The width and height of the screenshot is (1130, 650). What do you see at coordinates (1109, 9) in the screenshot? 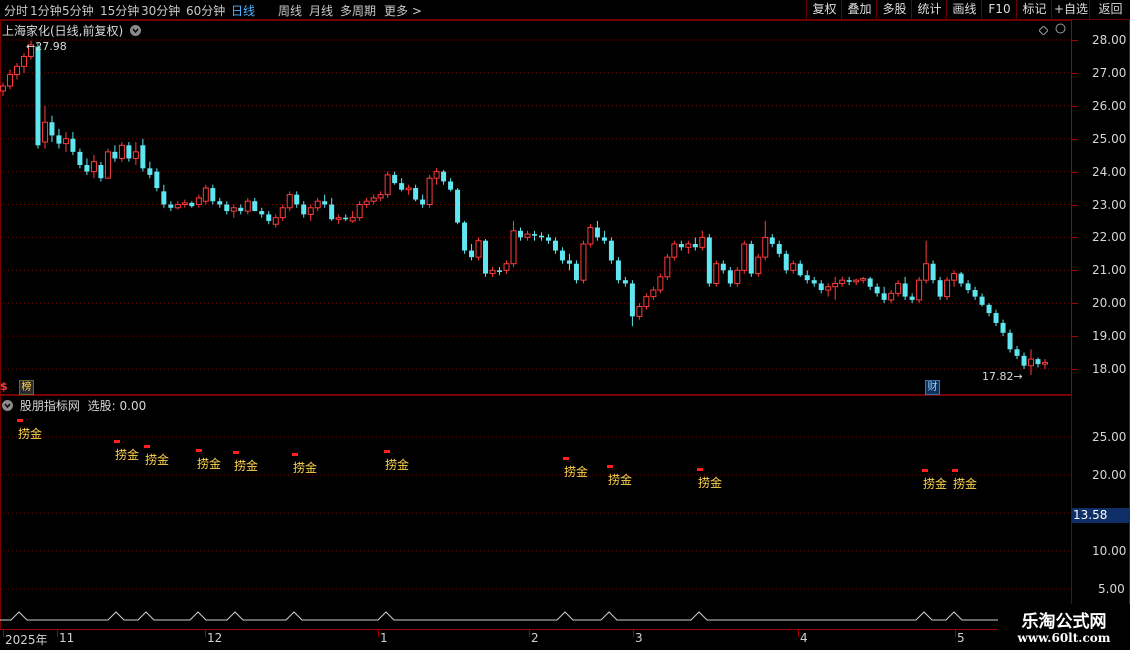
I see `toolbar-button-8: 返回` at bounding box center [1109, 9].